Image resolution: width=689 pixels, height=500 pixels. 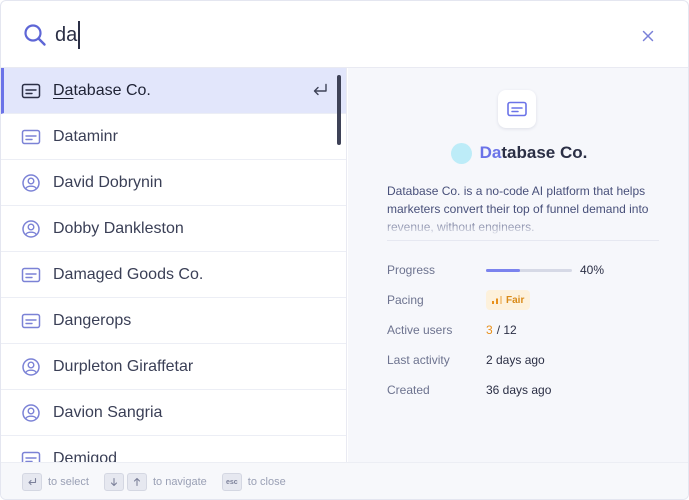 I want to click on list-item: Durpleton Giraffetar, so click(x=173, y=367).